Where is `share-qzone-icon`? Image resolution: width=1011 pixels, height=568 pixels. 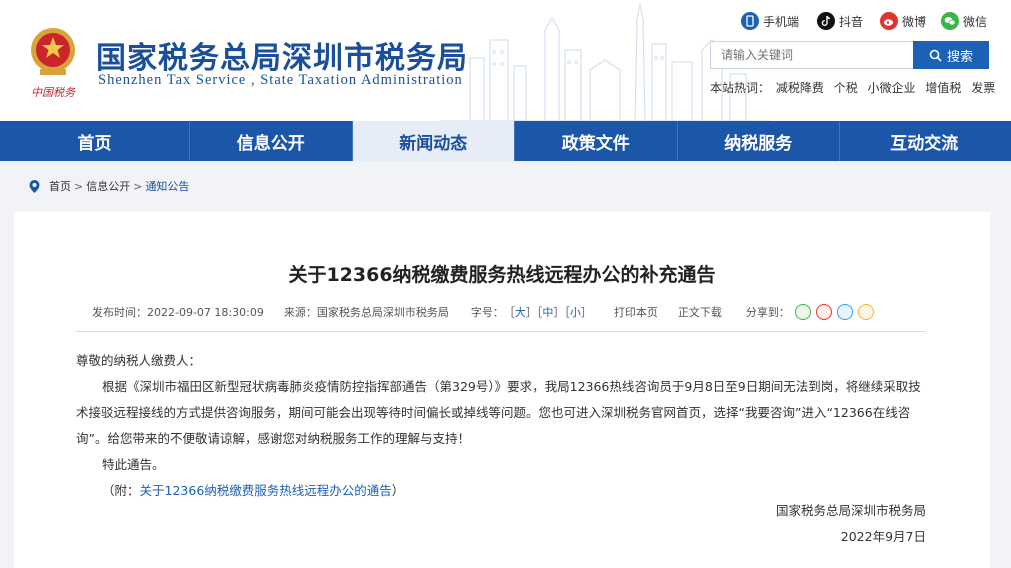
share-qzone-icon is located at coordinates (865, 312).